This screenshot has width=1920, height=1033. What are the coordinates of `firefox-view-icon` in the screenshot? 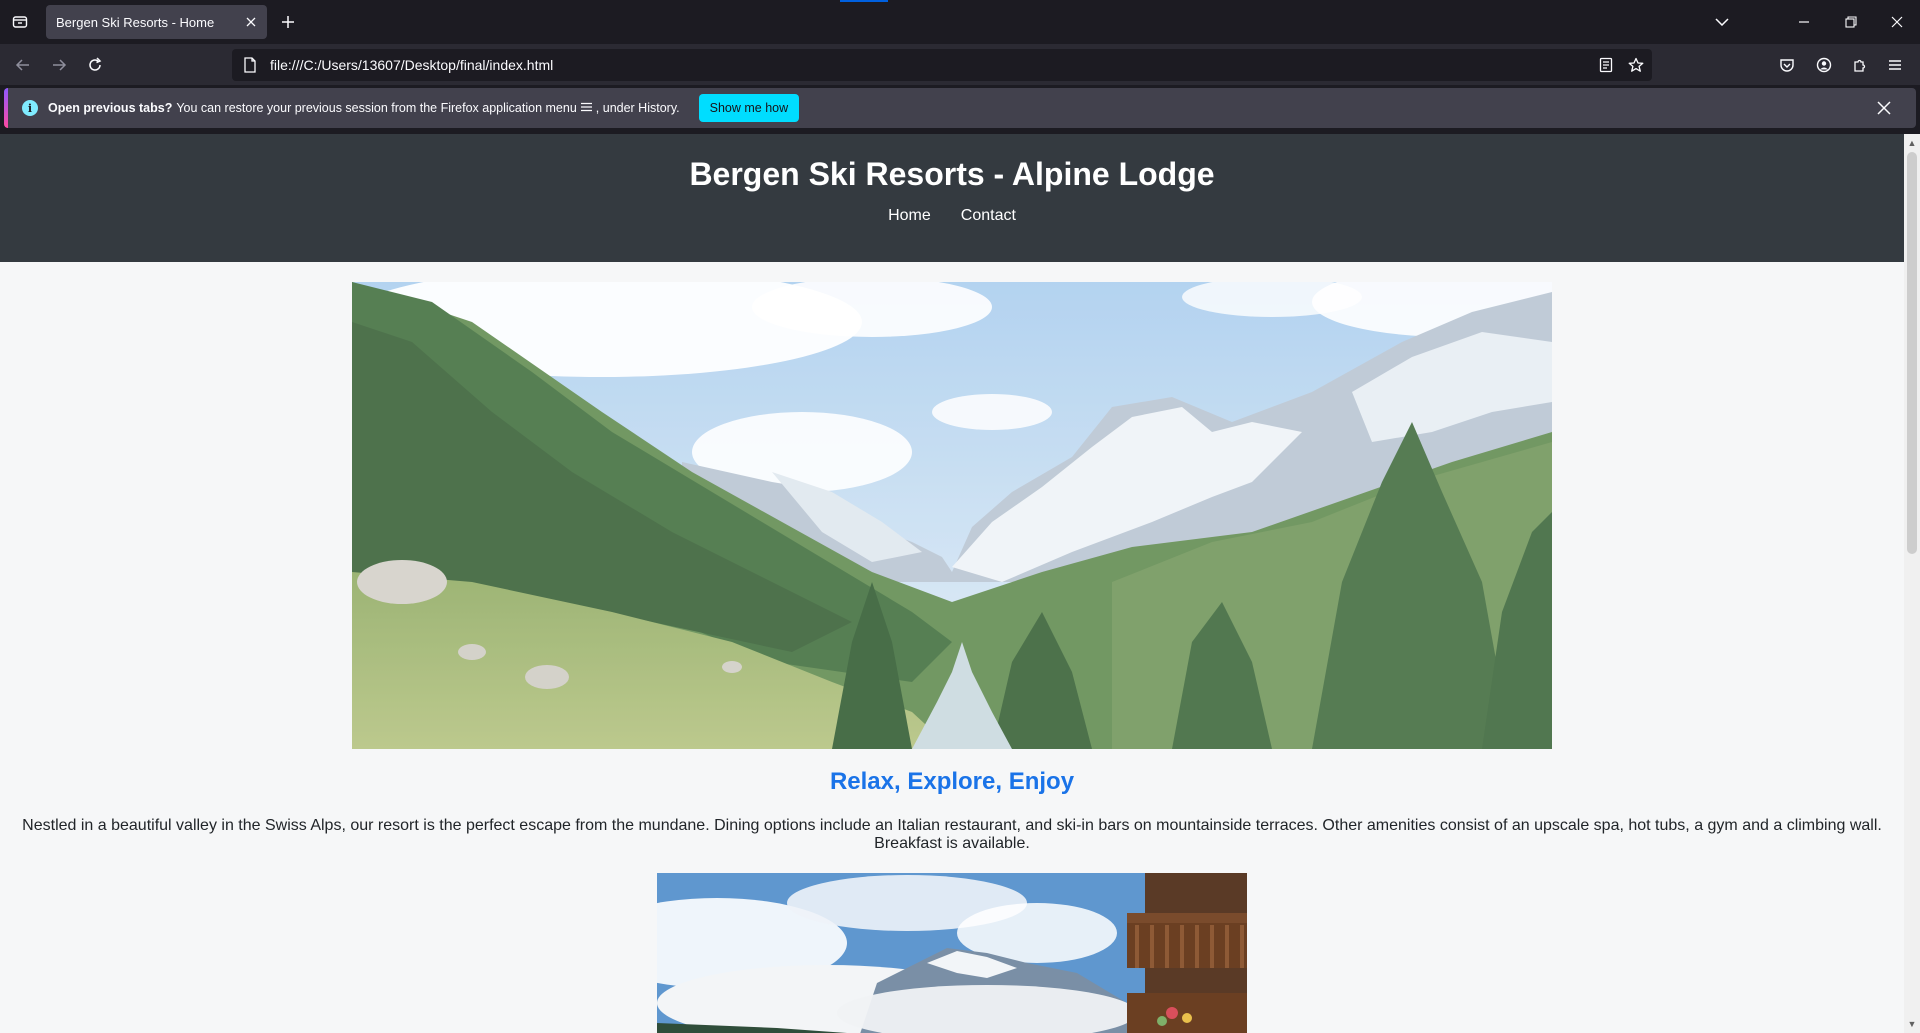 It's located at (20, 22).